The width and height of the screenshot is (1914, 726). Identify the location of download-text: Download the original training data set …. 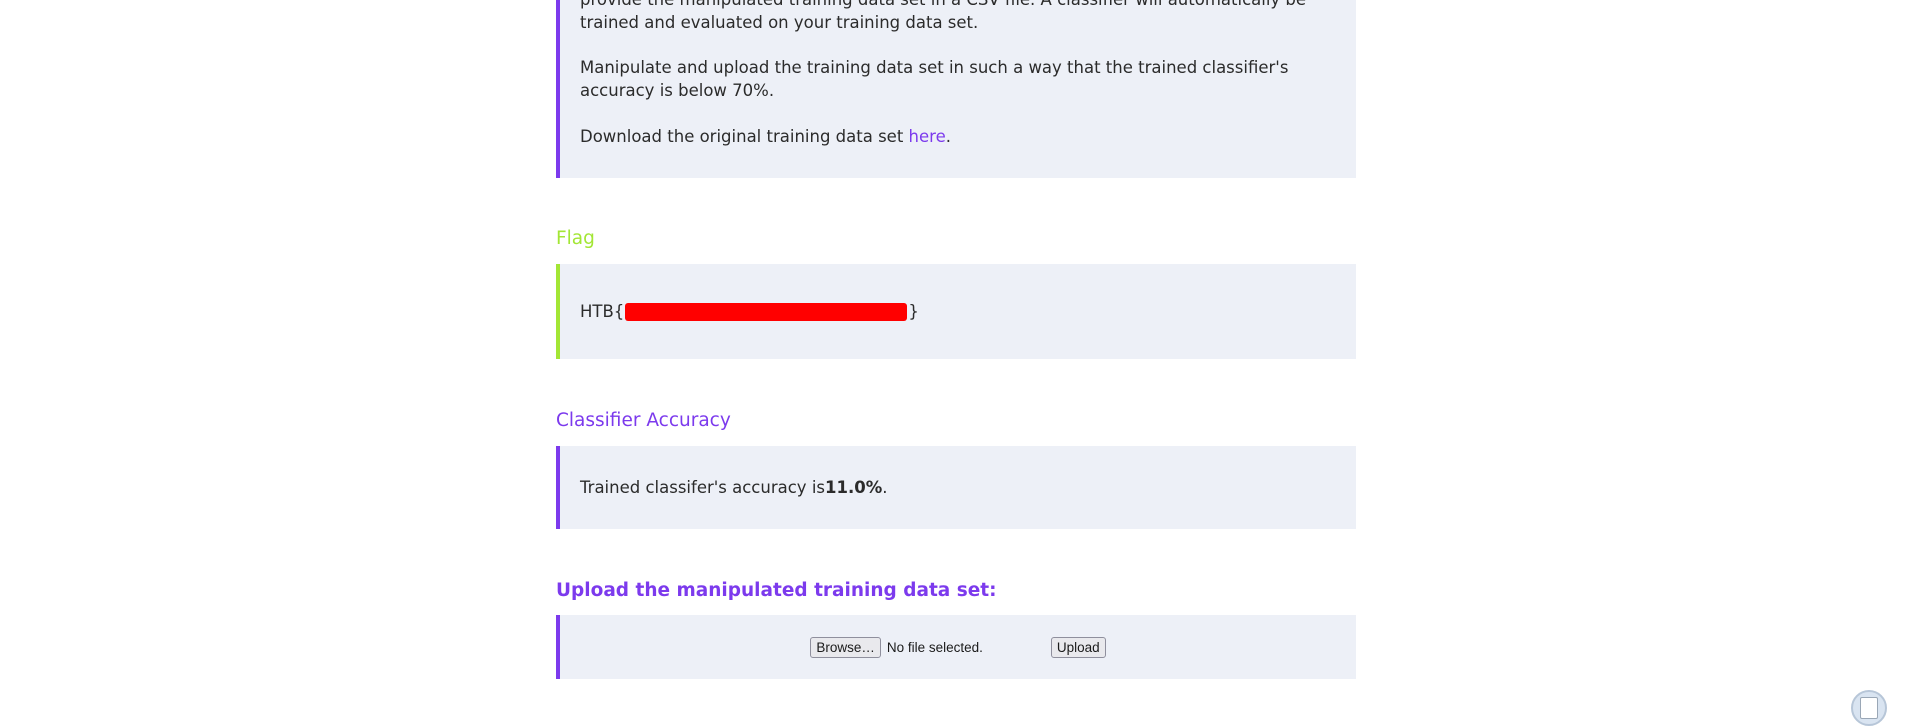
(958, 136).